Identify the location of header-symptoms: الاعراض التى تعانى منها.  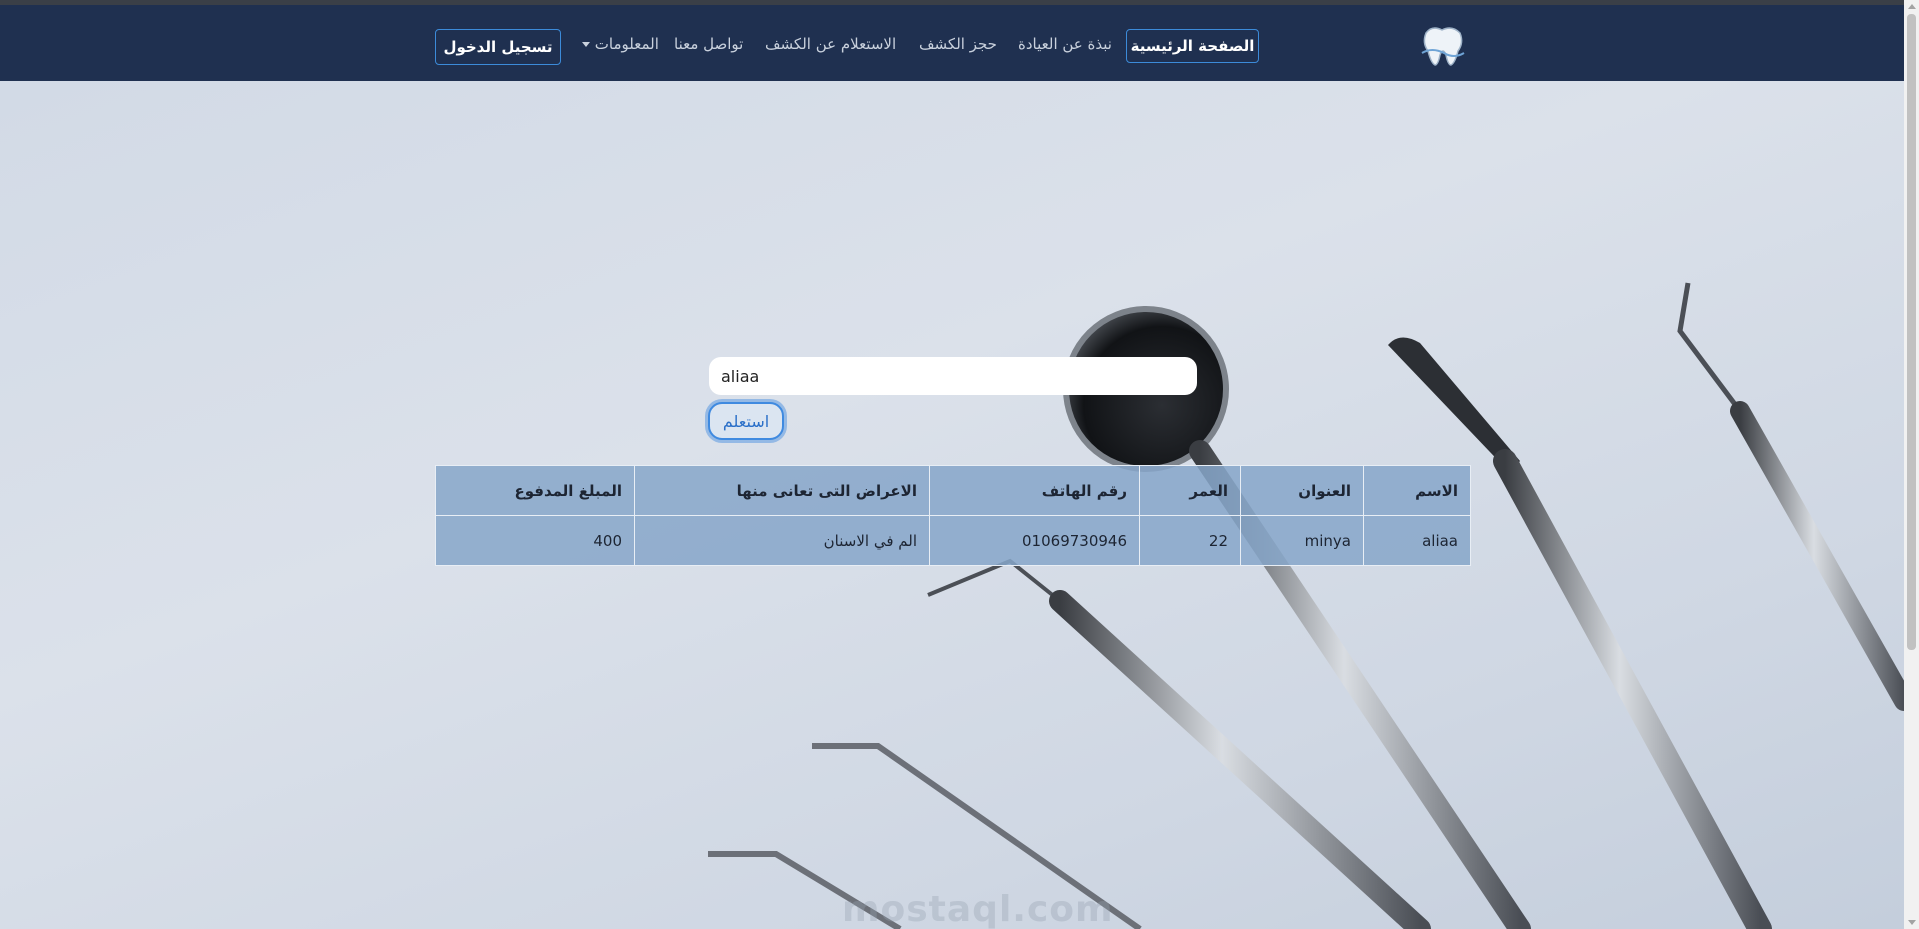
(782, 490).